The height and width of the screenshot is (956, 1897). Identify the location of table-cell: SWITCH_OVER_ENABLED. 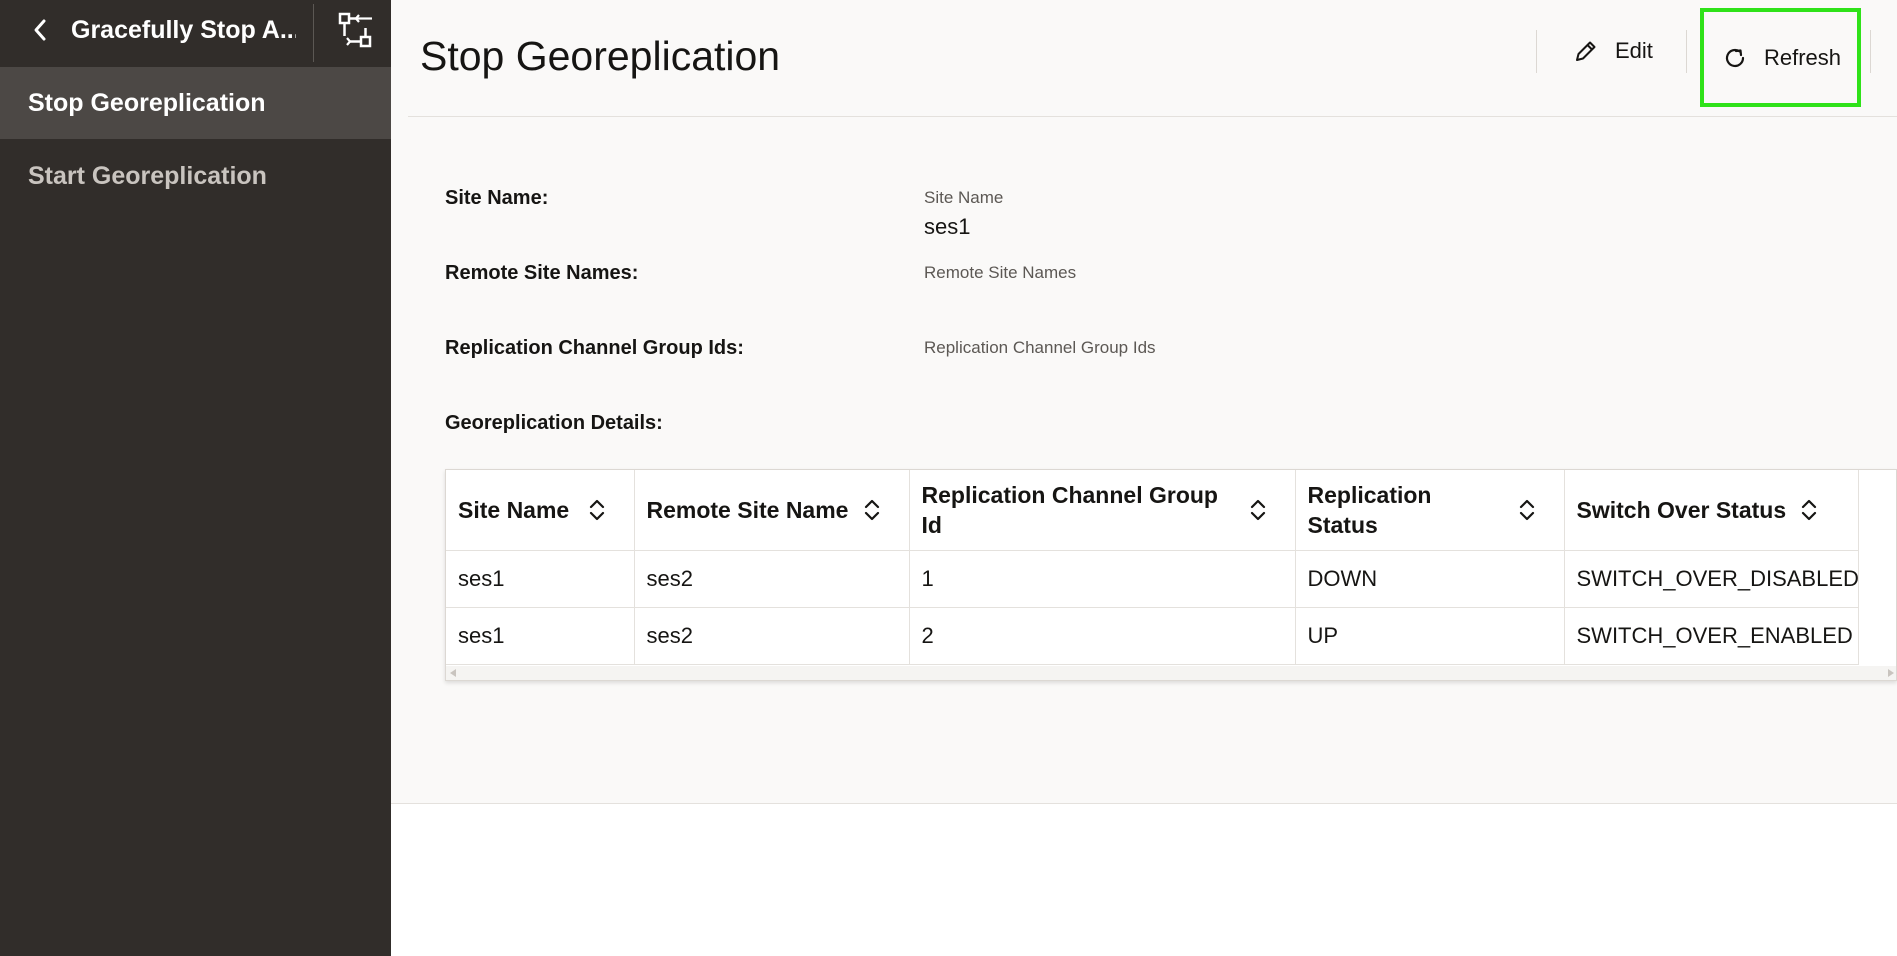
(1711, 636).